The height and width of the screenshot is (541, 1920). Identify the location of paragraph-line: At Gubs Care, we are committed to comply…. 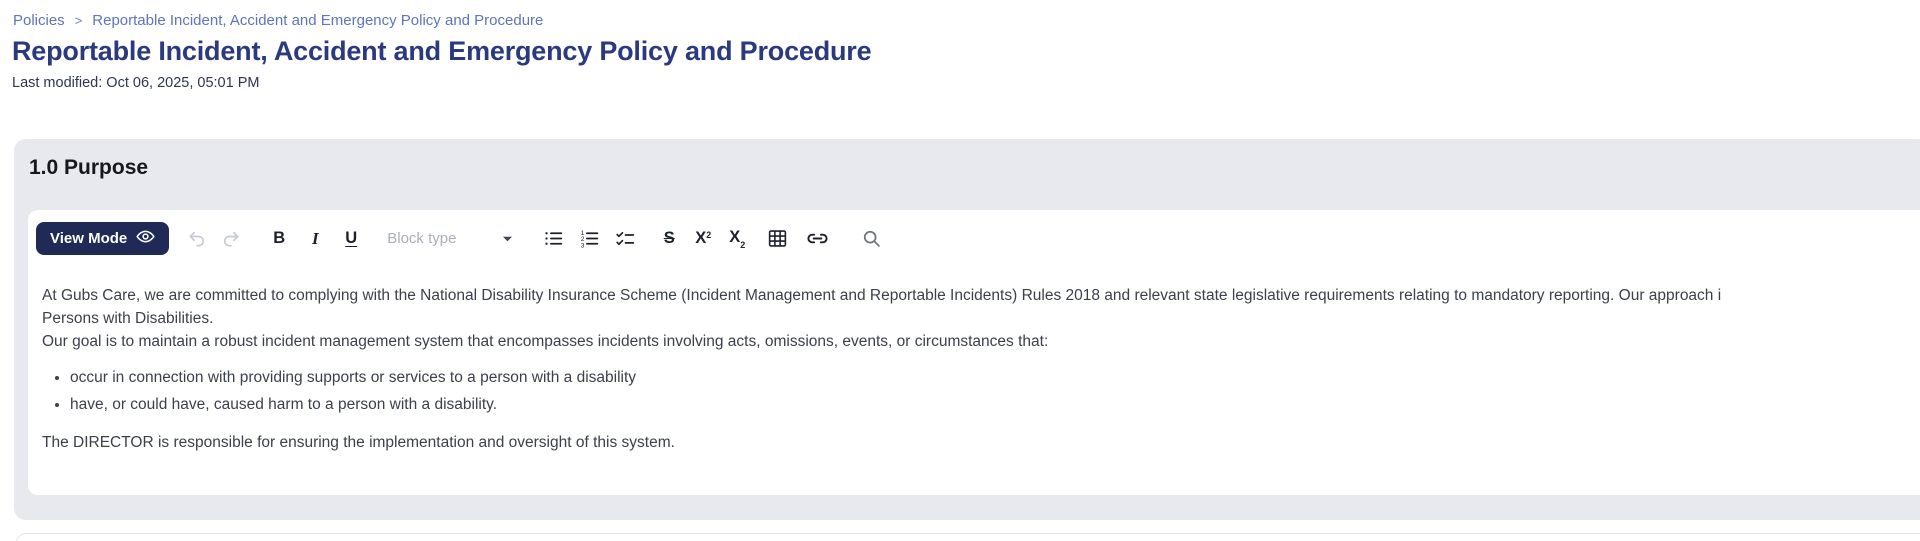
(882, 295).